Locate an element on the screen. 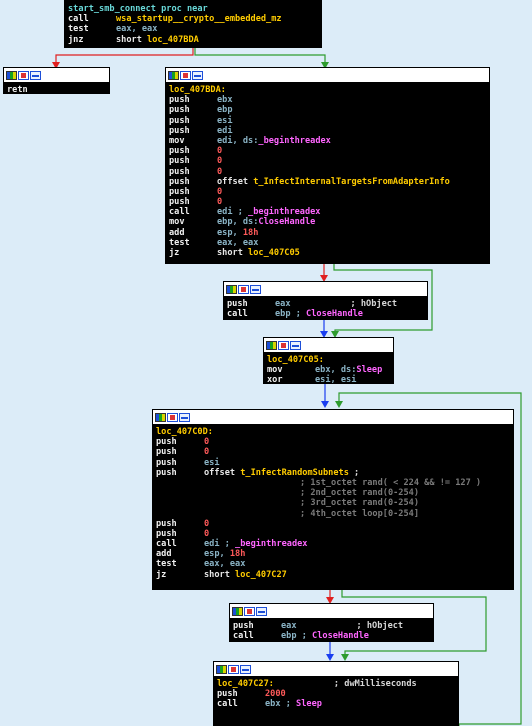 The width and height of the screenshot is (532, 726). operand: short is located at coordinates (233, 253).